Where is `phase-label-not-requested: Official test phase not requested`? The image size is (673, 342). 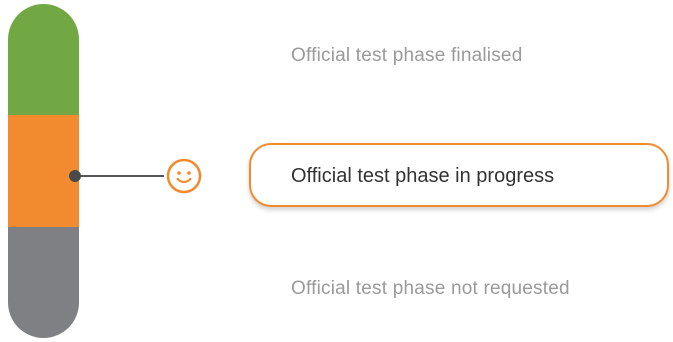
phase-label-not-requested: Official test phase not requested is located at coordinates (430, 288).